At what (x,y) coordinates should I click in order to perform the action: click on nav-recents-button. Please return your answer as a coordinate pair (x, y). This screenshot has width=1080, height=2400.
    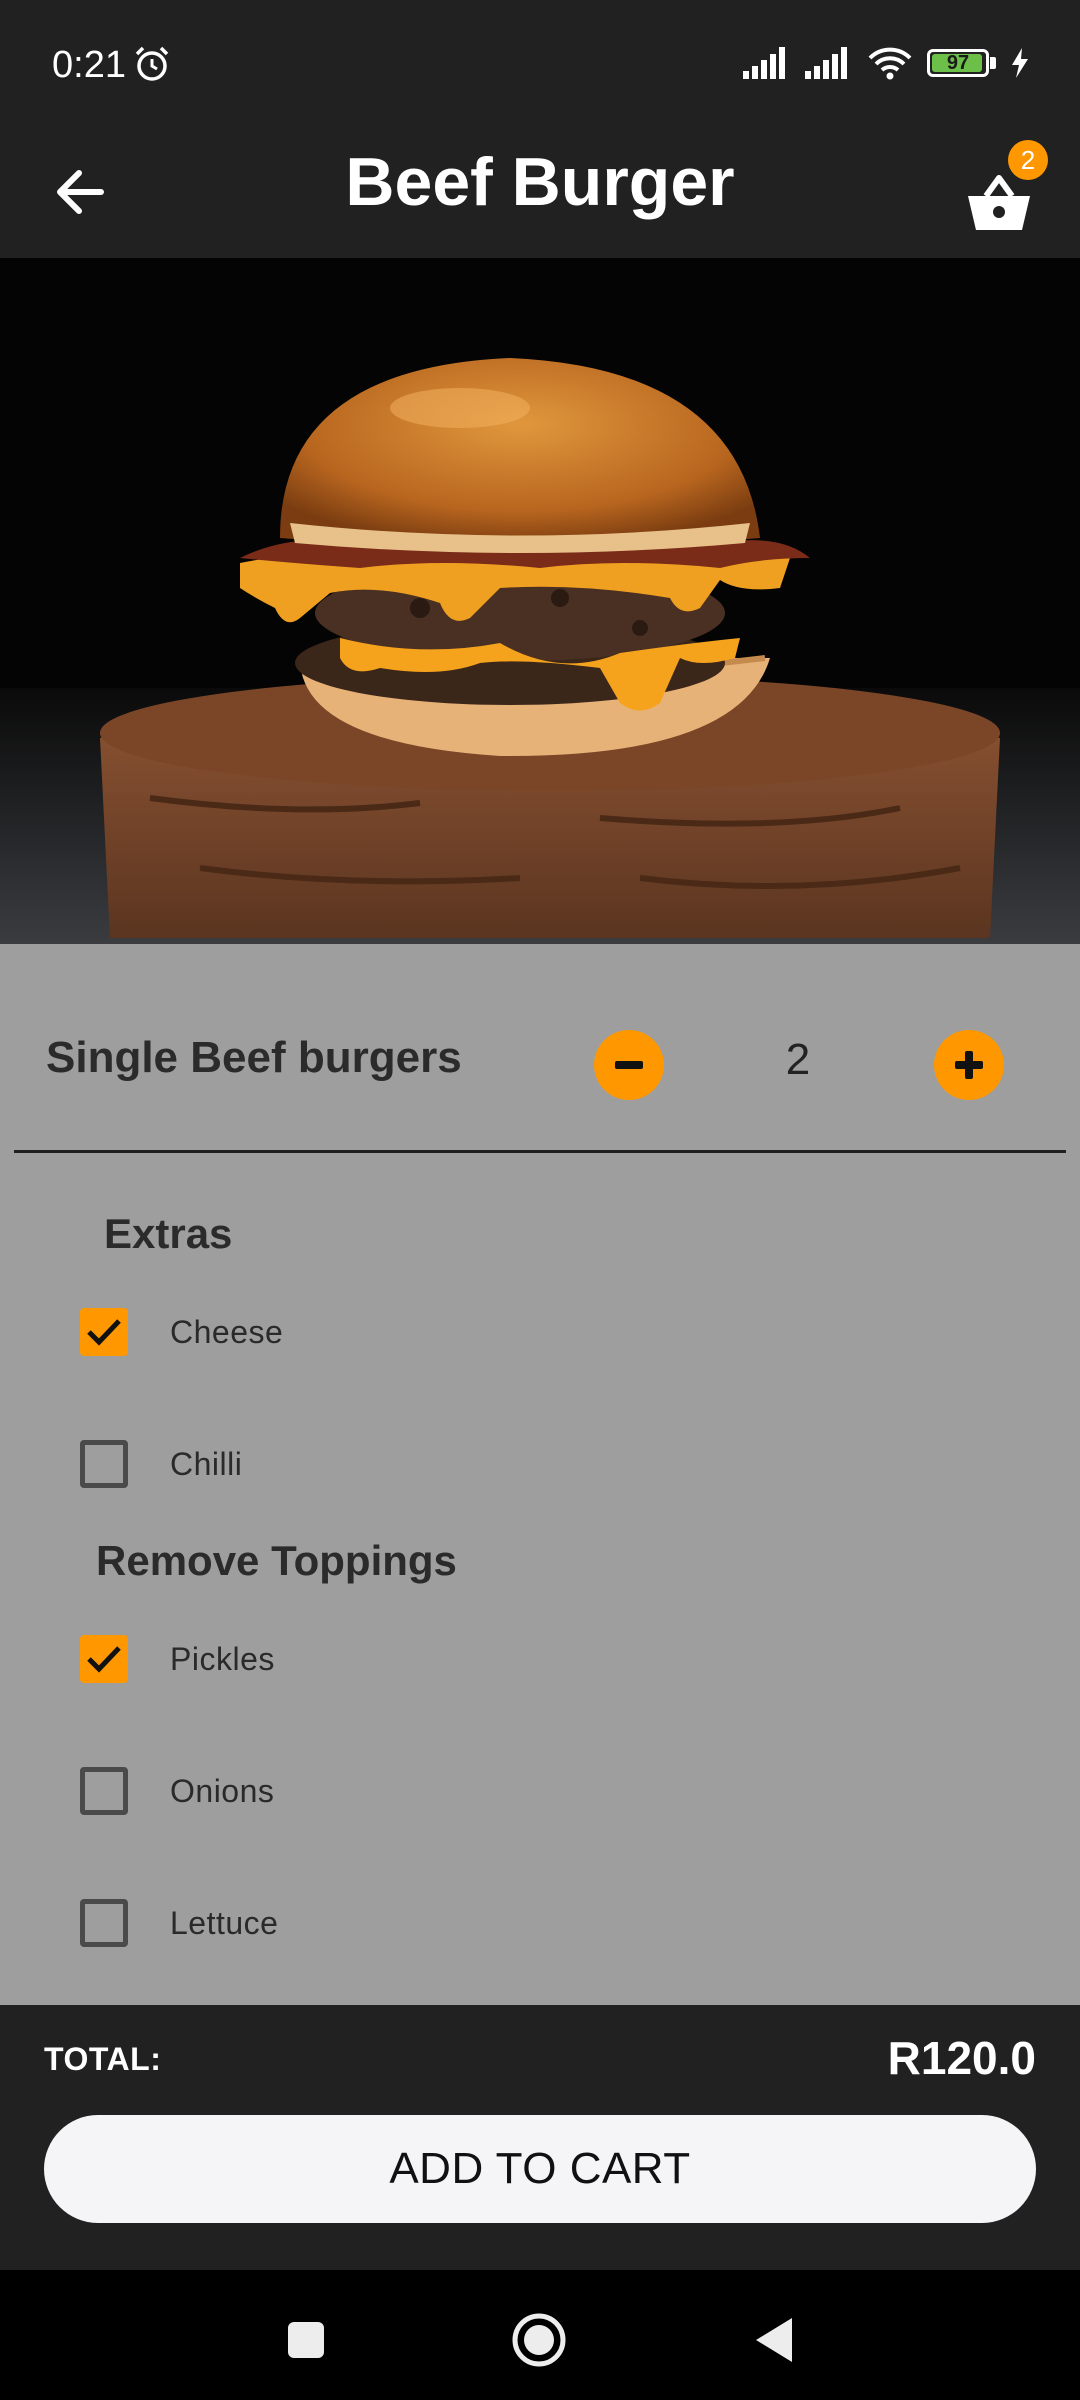
    Looking at the image, I should click on (306, 2340).